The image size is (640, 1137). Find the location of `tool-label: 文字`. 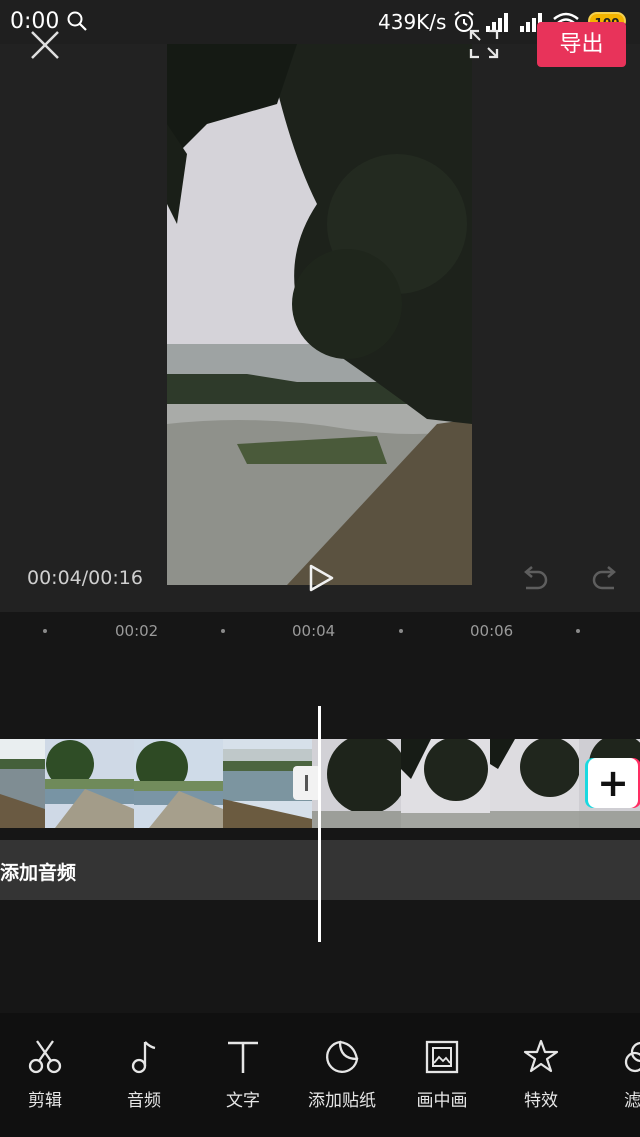

tool-label: 文字 is located at coordinates (243, 1101).